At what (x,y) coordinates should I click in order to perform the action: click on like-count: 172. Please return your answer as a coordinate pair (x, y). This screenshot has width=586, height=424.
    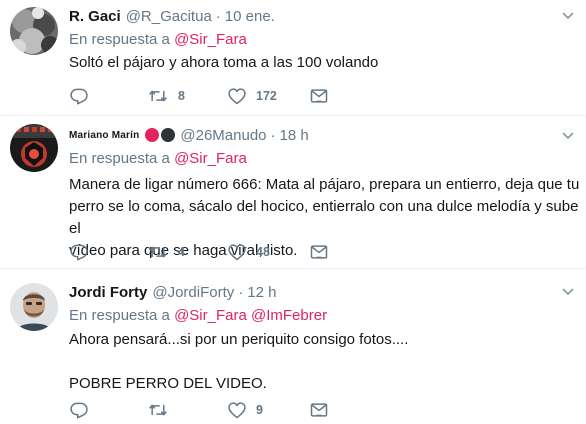
    Looking at the image, I should click on (266, 96).